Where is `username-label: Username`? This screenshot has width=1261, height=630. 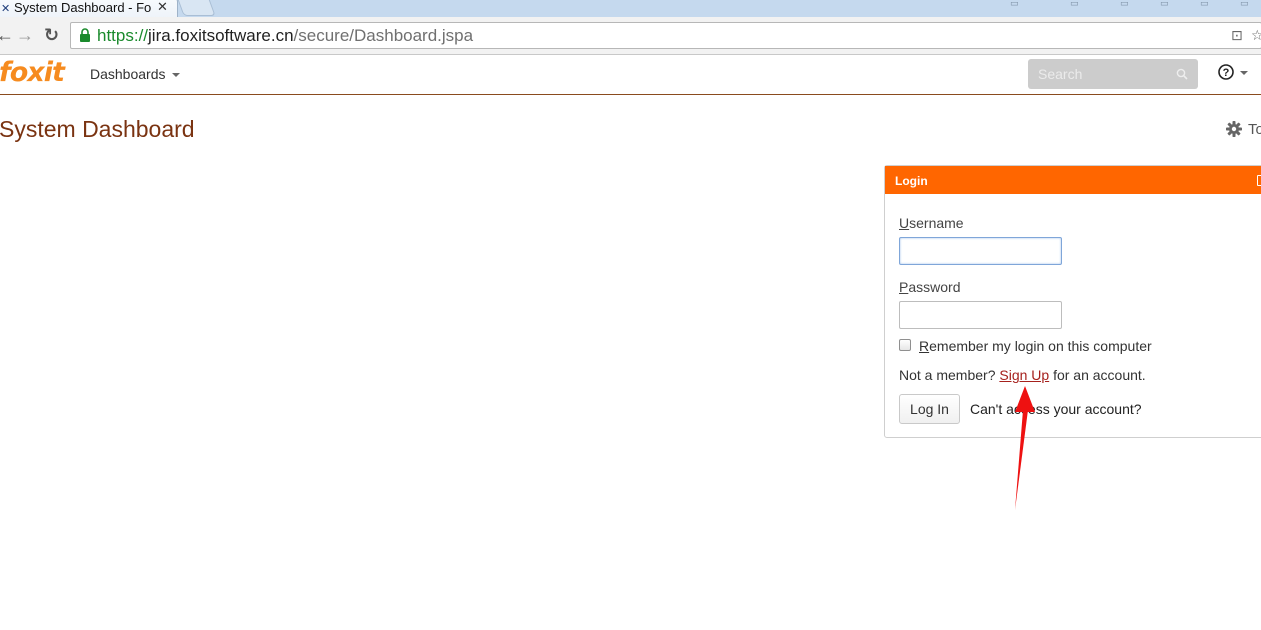 username-label: Username is located at coordinates (931, 223).